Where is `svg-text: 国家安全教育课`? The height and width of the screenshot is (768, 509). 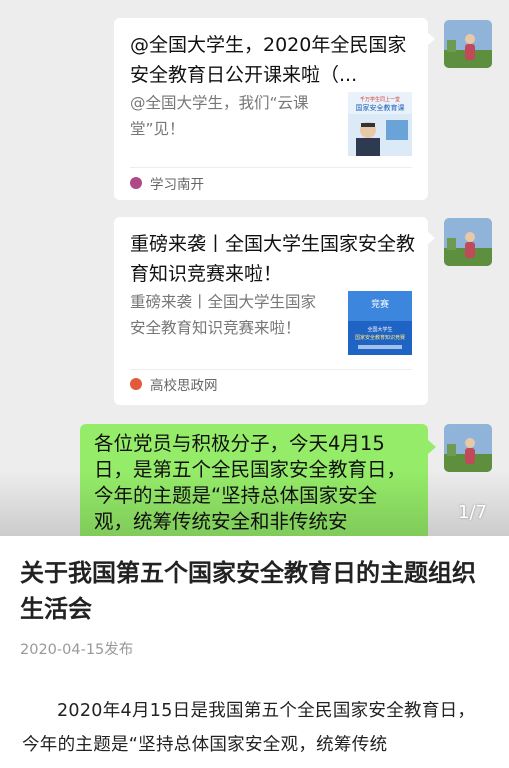
svg-text: 国家安全教育课 is located at coordinates (380, 107).